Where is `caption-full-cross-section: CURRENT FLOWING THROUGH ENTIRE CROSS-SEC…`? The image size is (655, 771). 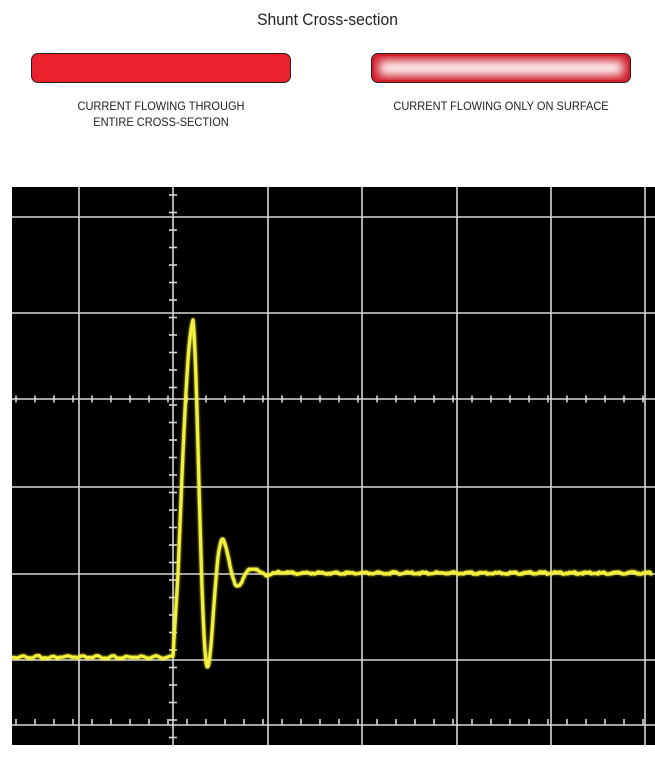 caption-full-cross-section: CURRENT FLOWING THROUGH ENTIRE CROSS-SEC… is located at coordinates (160, 114).